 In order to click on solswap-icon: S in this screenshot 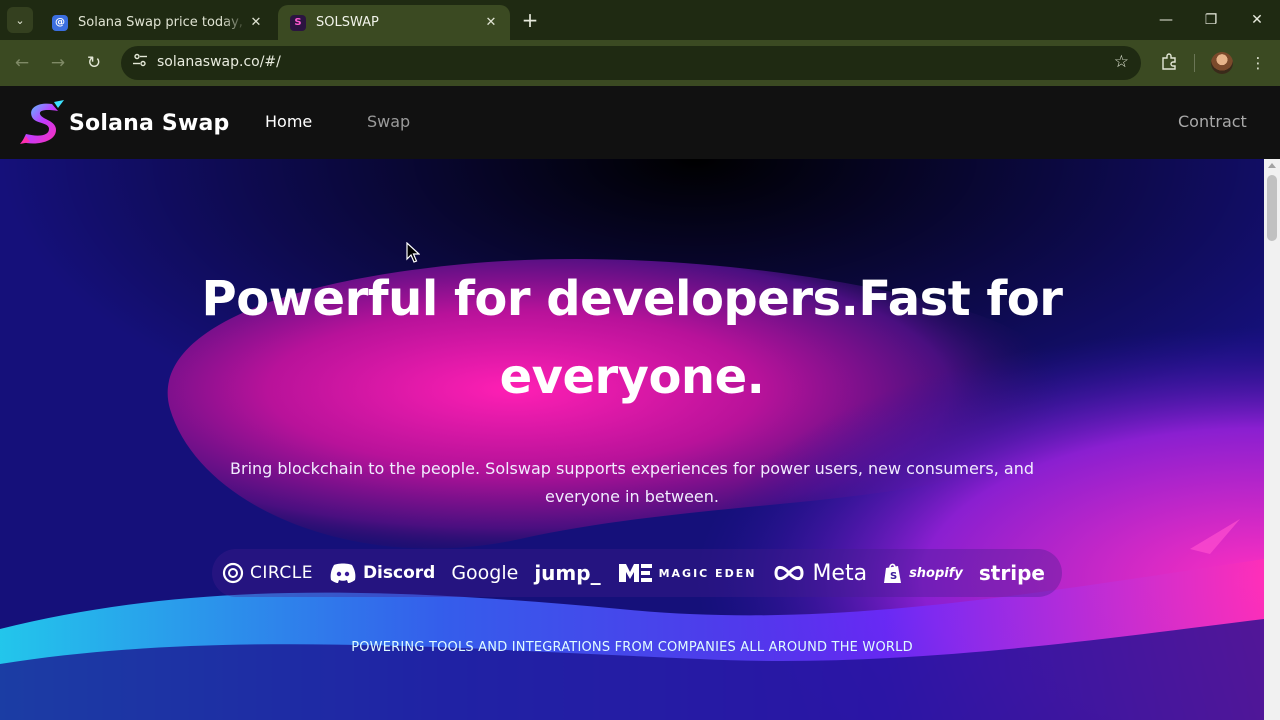, I will do `click(298, 22)`.